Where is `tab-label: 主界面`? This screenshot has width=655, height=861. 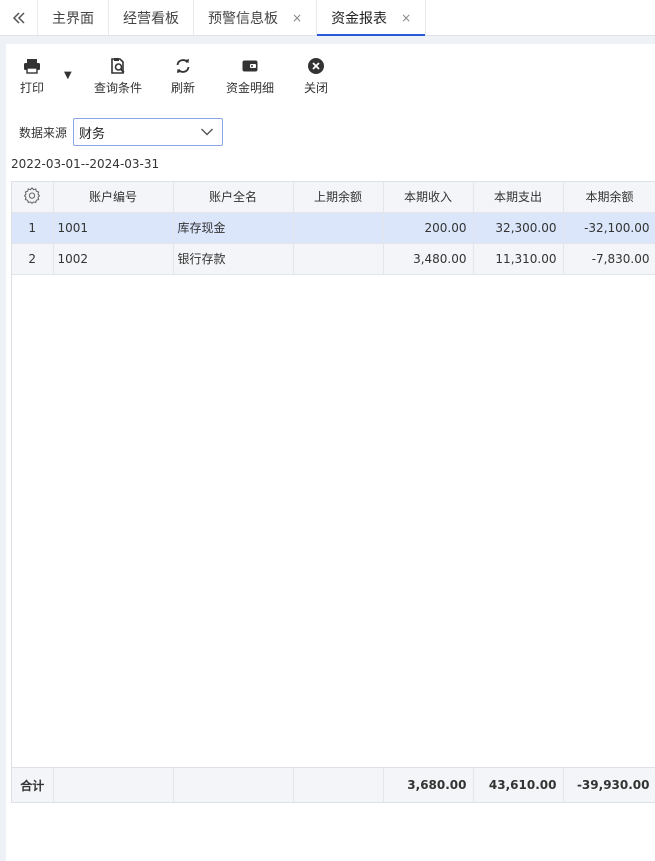
tab-label: 主界面 is located at coordinates (73, 18).